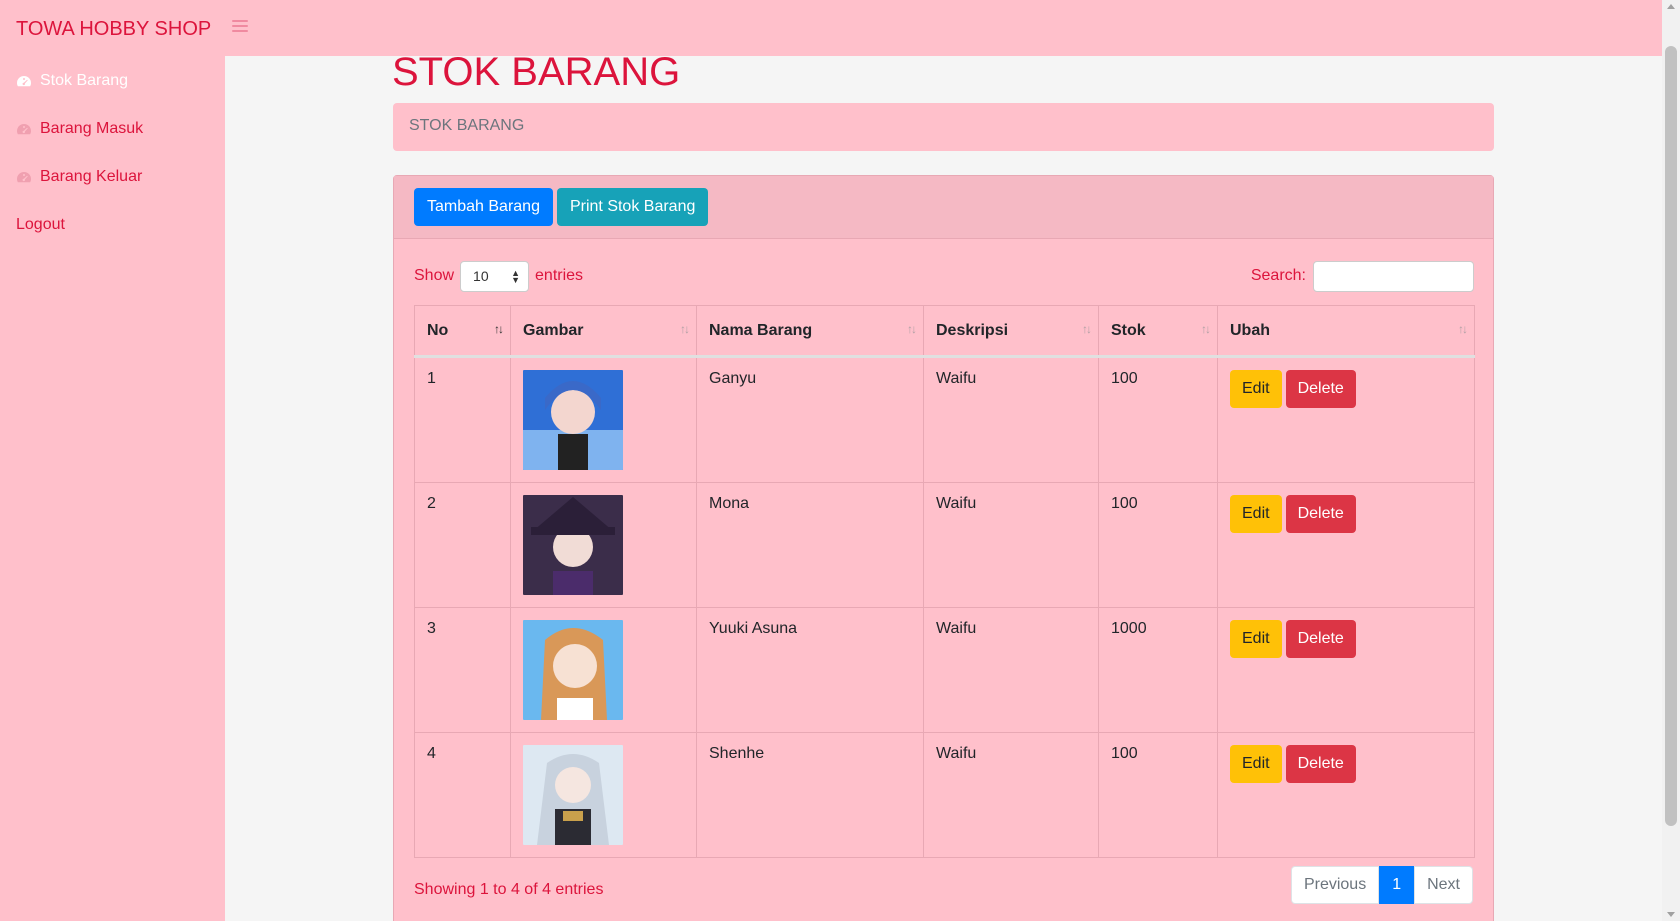  I want to click on cell-name: Yuuki Asuna, so click(810, 670).